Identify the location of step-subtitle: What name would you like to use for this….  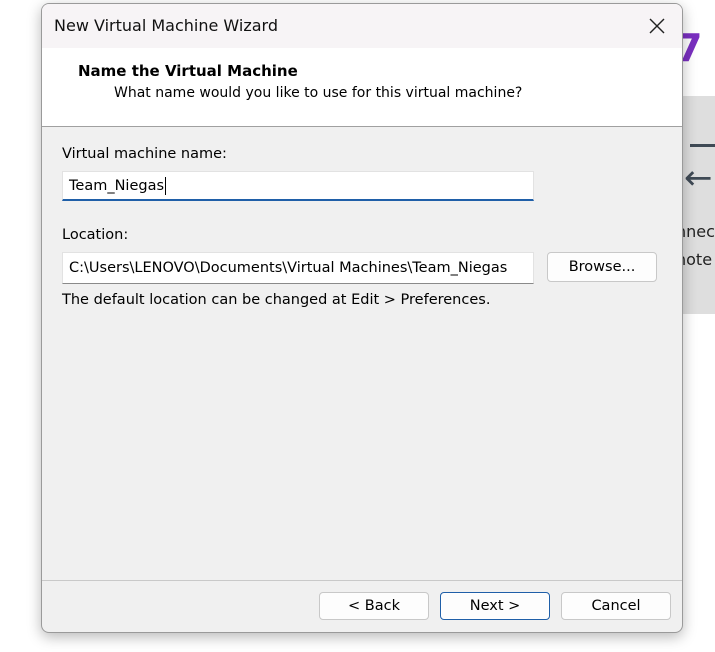
(318, 93).